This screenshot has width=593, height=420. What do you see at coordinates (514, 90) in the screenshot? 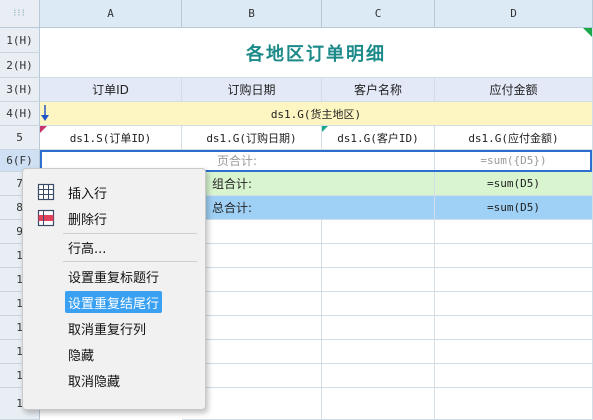
I see `header-amount: 应付金额` at bounding box center [514, 90].